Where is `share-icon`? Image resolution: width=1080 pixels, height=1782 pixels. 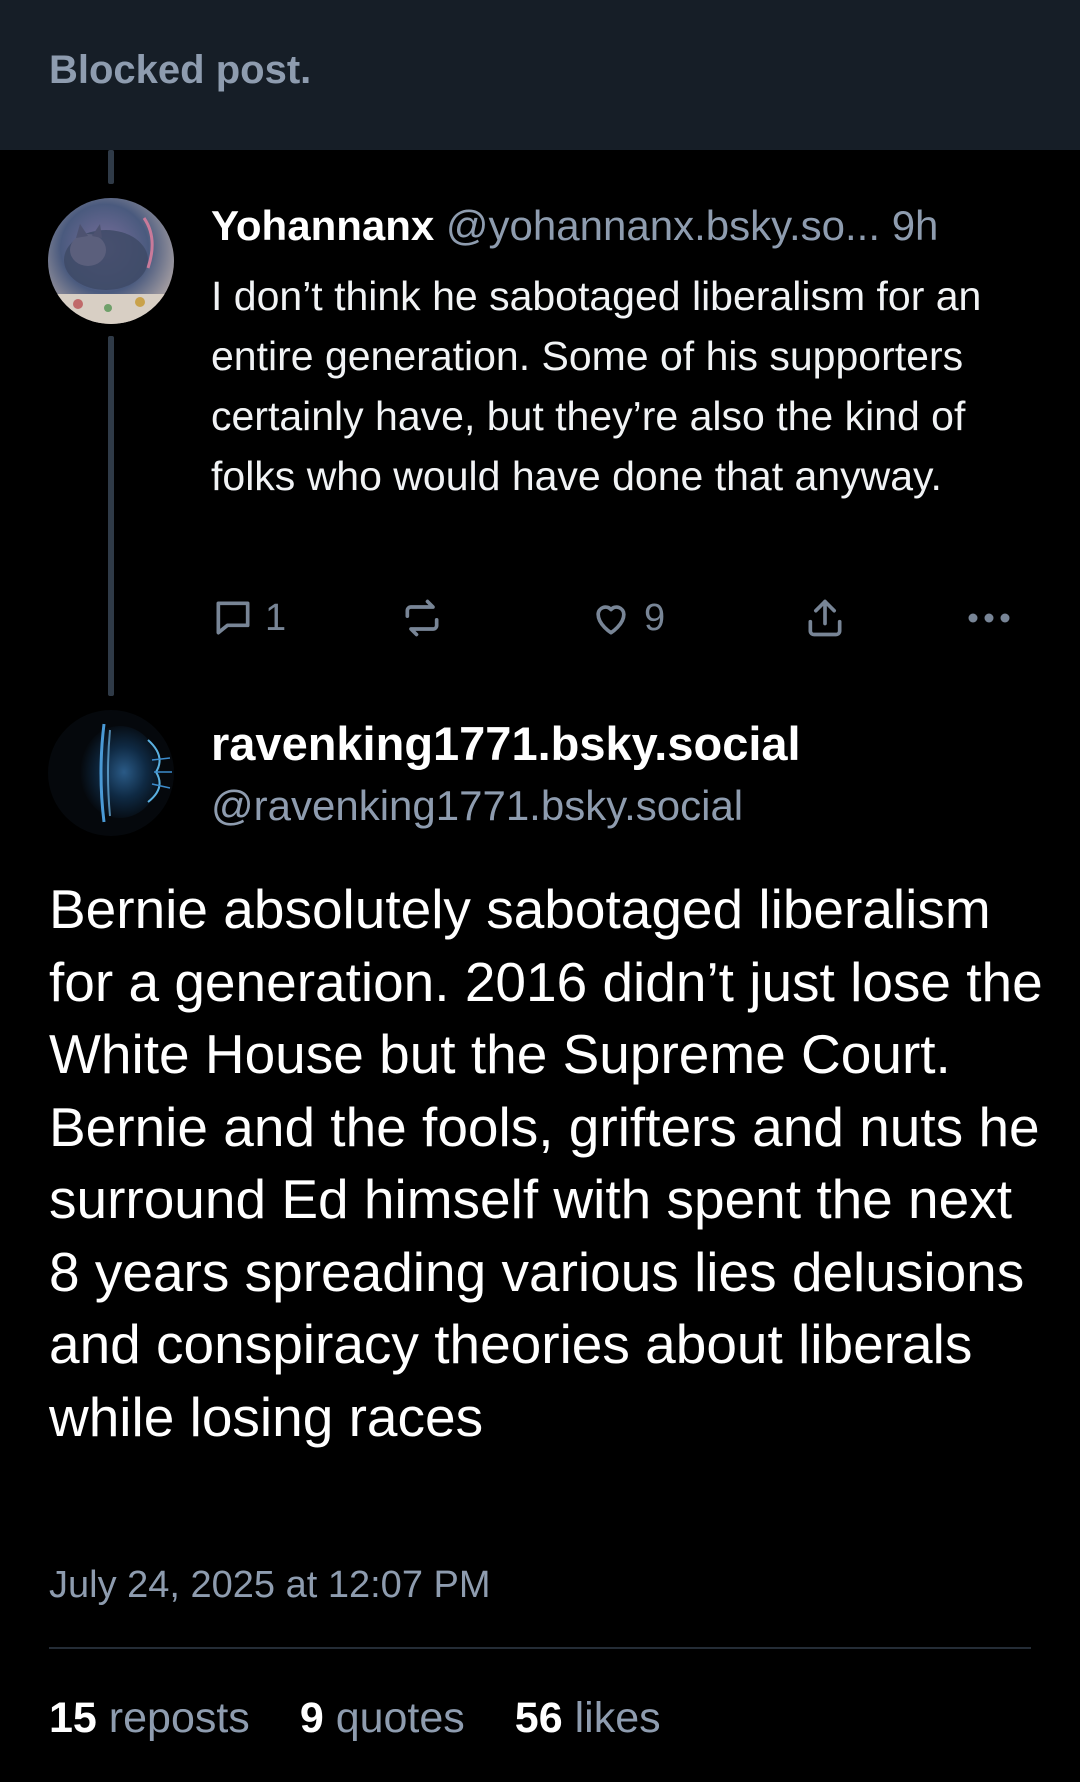
share-icon is located at coordinates (825, 618).